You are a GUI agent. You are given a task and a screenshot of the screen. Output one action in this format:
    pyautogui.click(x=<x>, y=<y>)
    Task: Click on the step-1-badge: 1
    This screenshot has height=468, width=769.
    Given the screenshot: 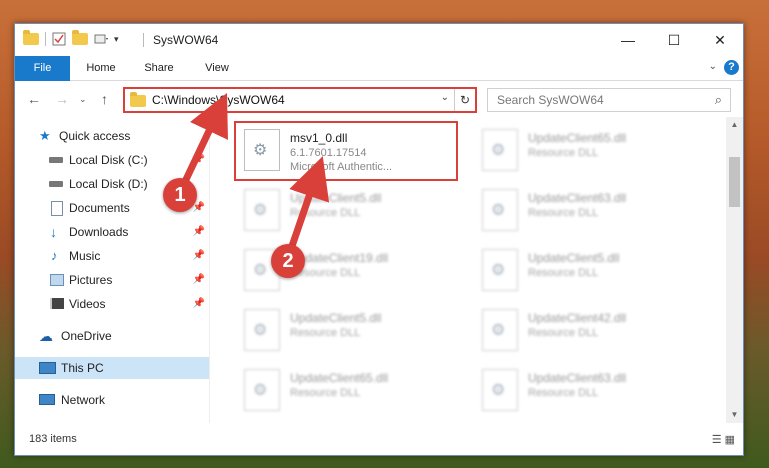 What is the action you would take?
    pyautogui.click(x=180, y=195)
    